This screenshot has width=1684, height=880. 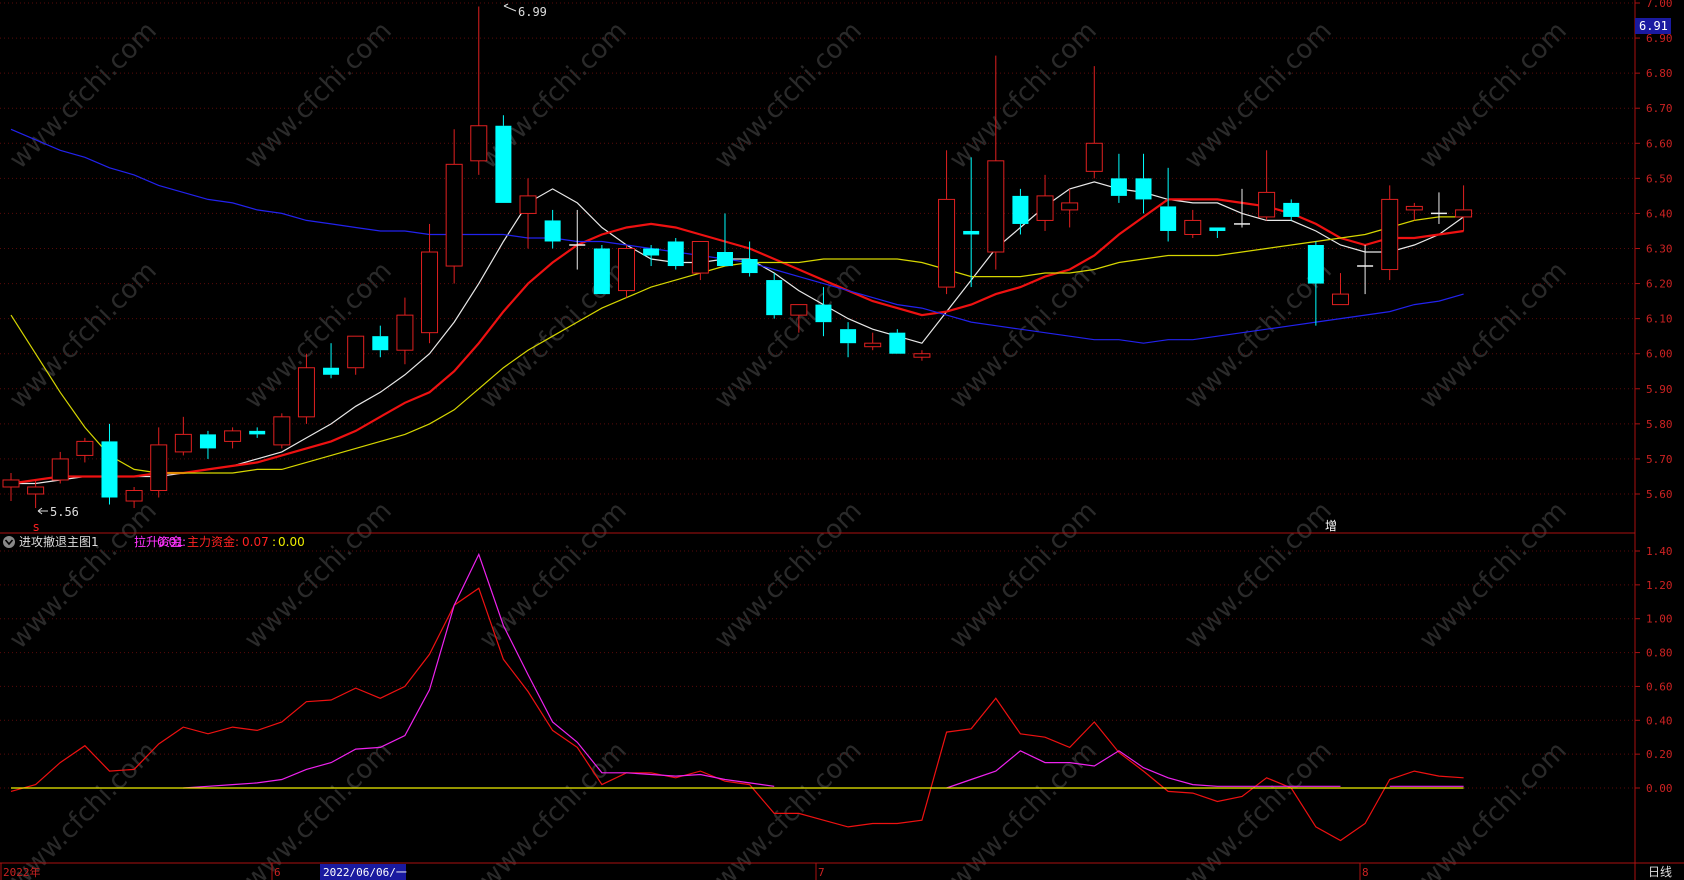 I want to click on indicator-tick-label: 0.20, so click(x=1659, y=754).